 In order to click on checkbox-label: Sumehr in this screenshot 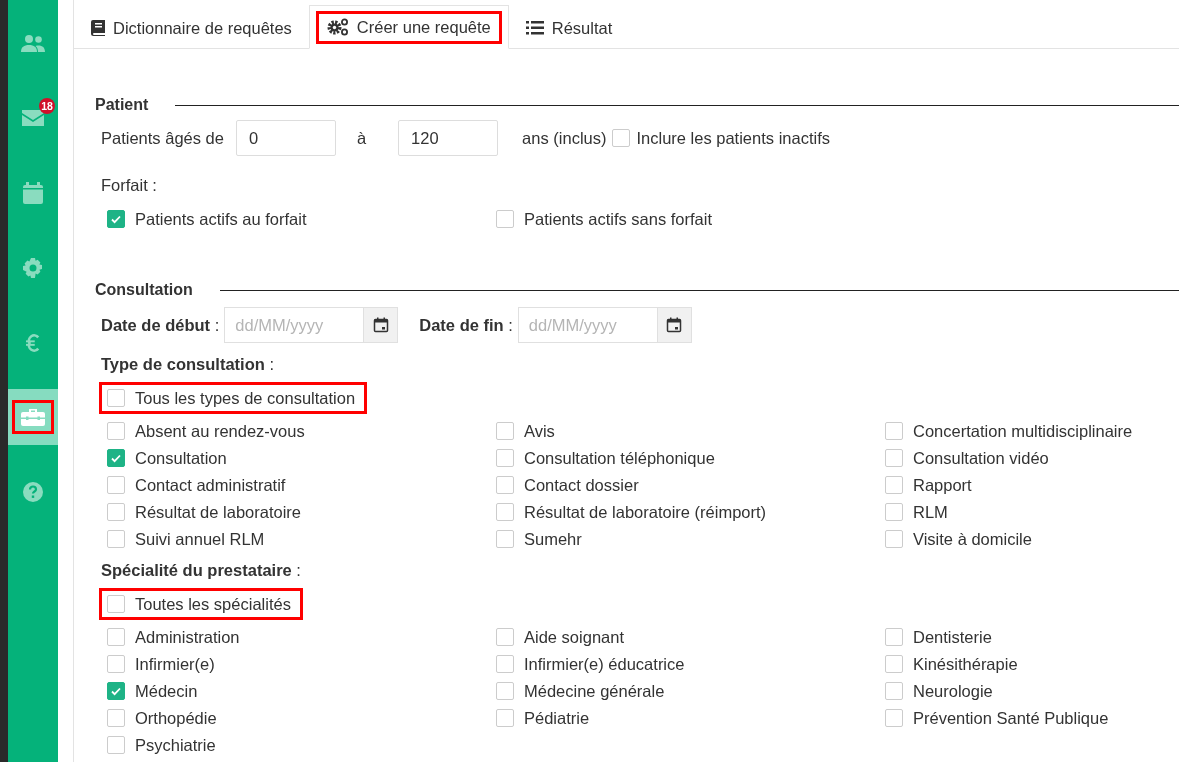, I will do `click(553, 539)`.